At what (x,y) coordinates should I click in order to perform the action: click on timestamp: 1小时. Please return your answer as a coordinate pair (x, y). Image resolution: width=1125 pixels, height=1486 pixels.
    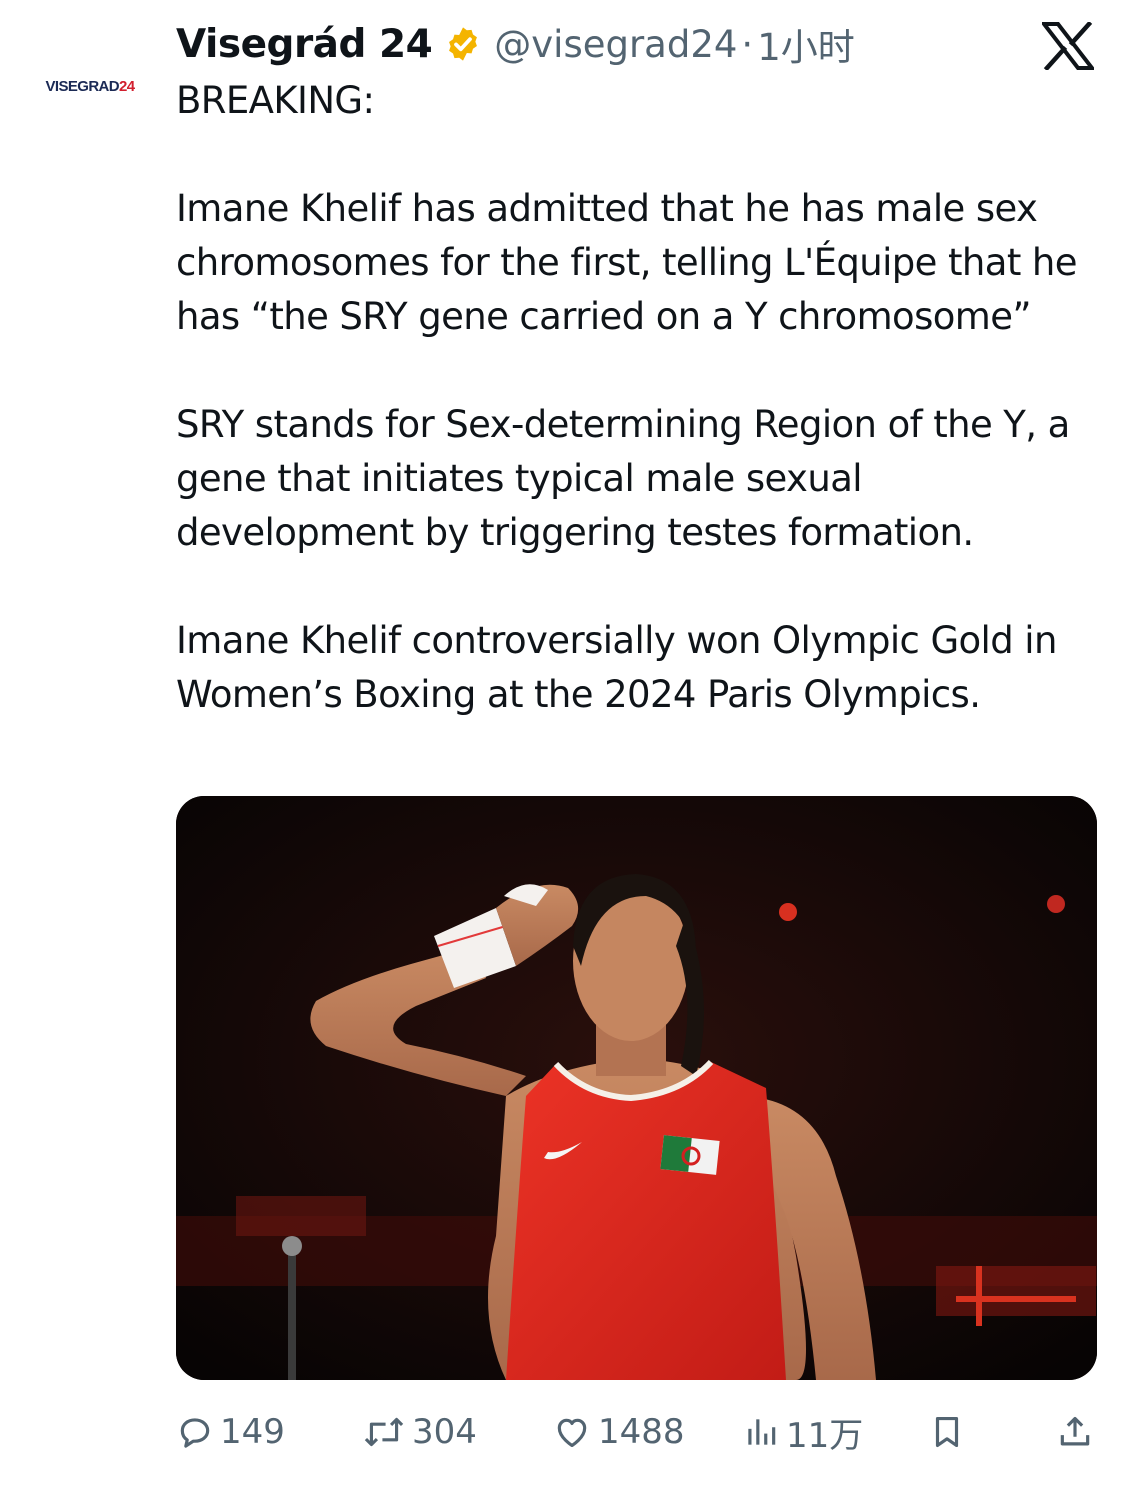
    Looking at the image, I should click on (806, 44).